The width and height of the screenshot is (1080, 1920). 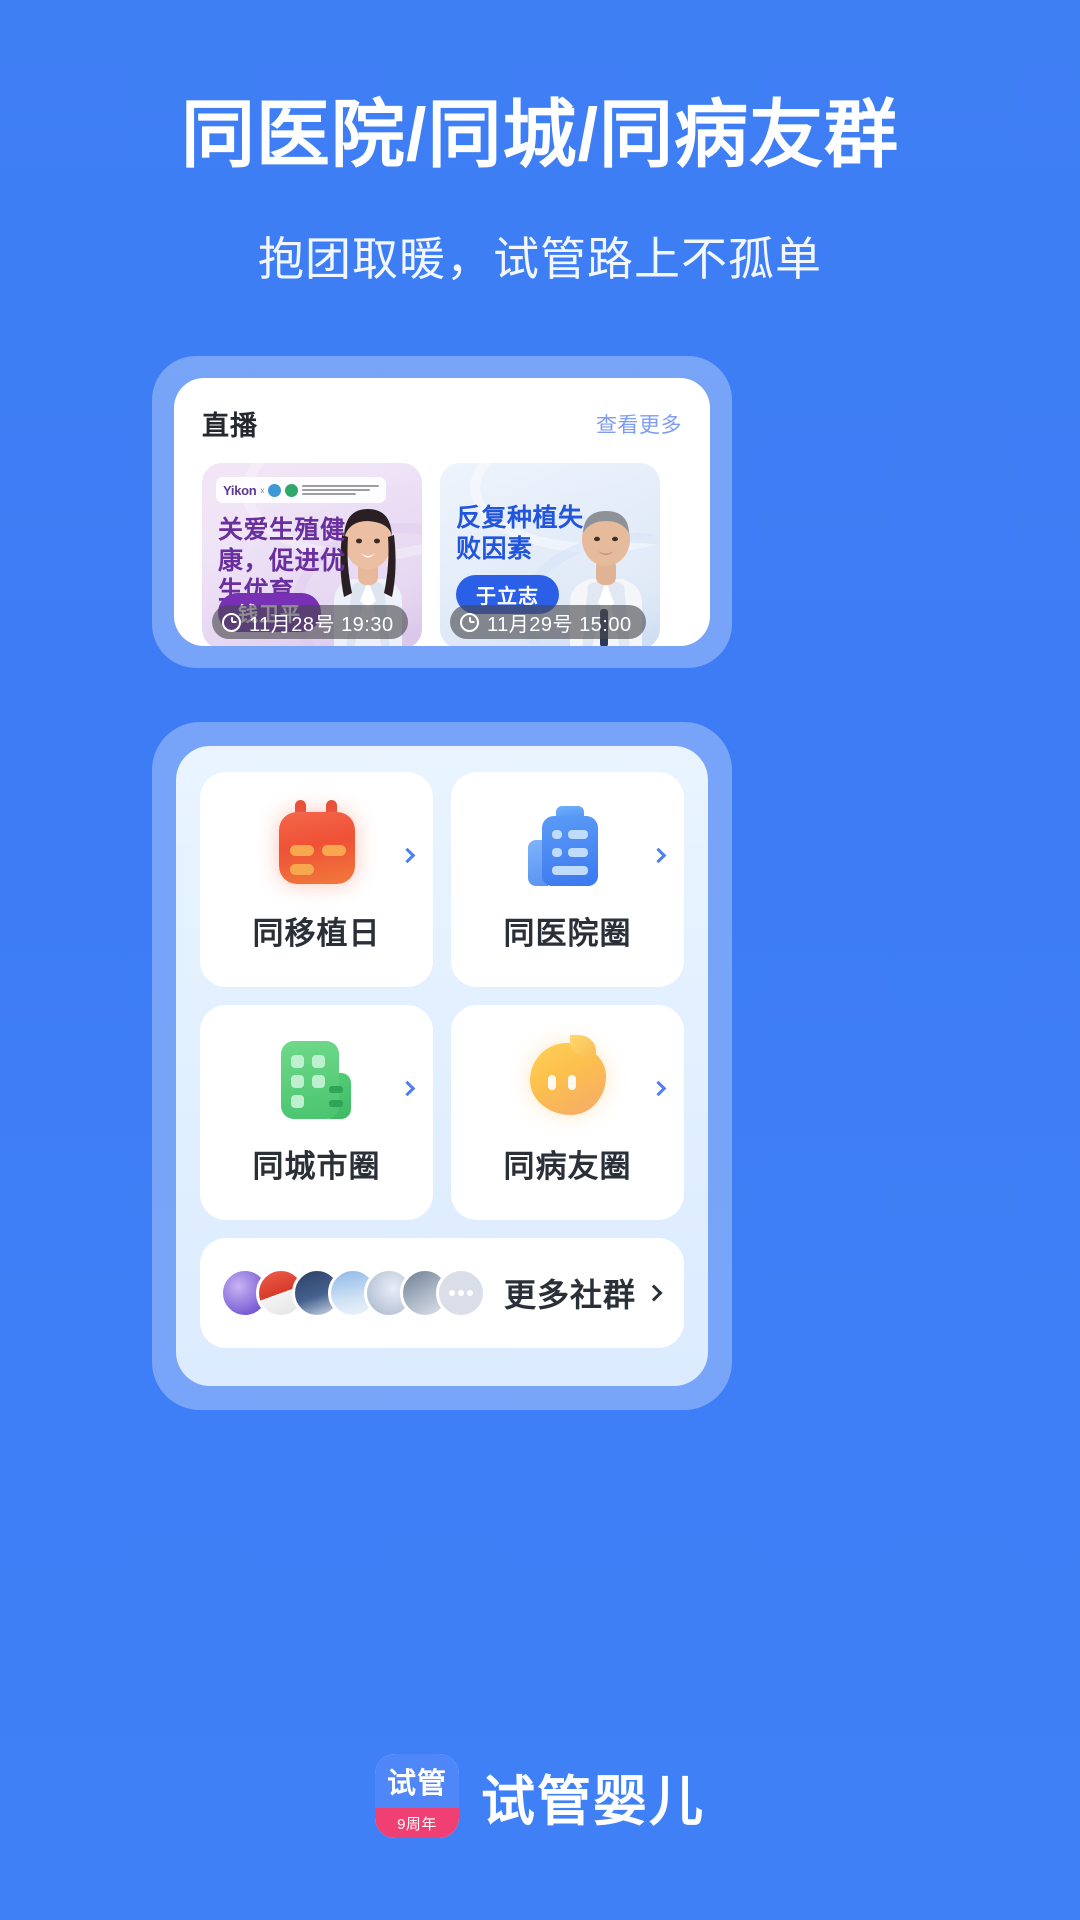 I want to click on feature-tile-city-circle: 同城市圈, so click(x=316, y=1112).